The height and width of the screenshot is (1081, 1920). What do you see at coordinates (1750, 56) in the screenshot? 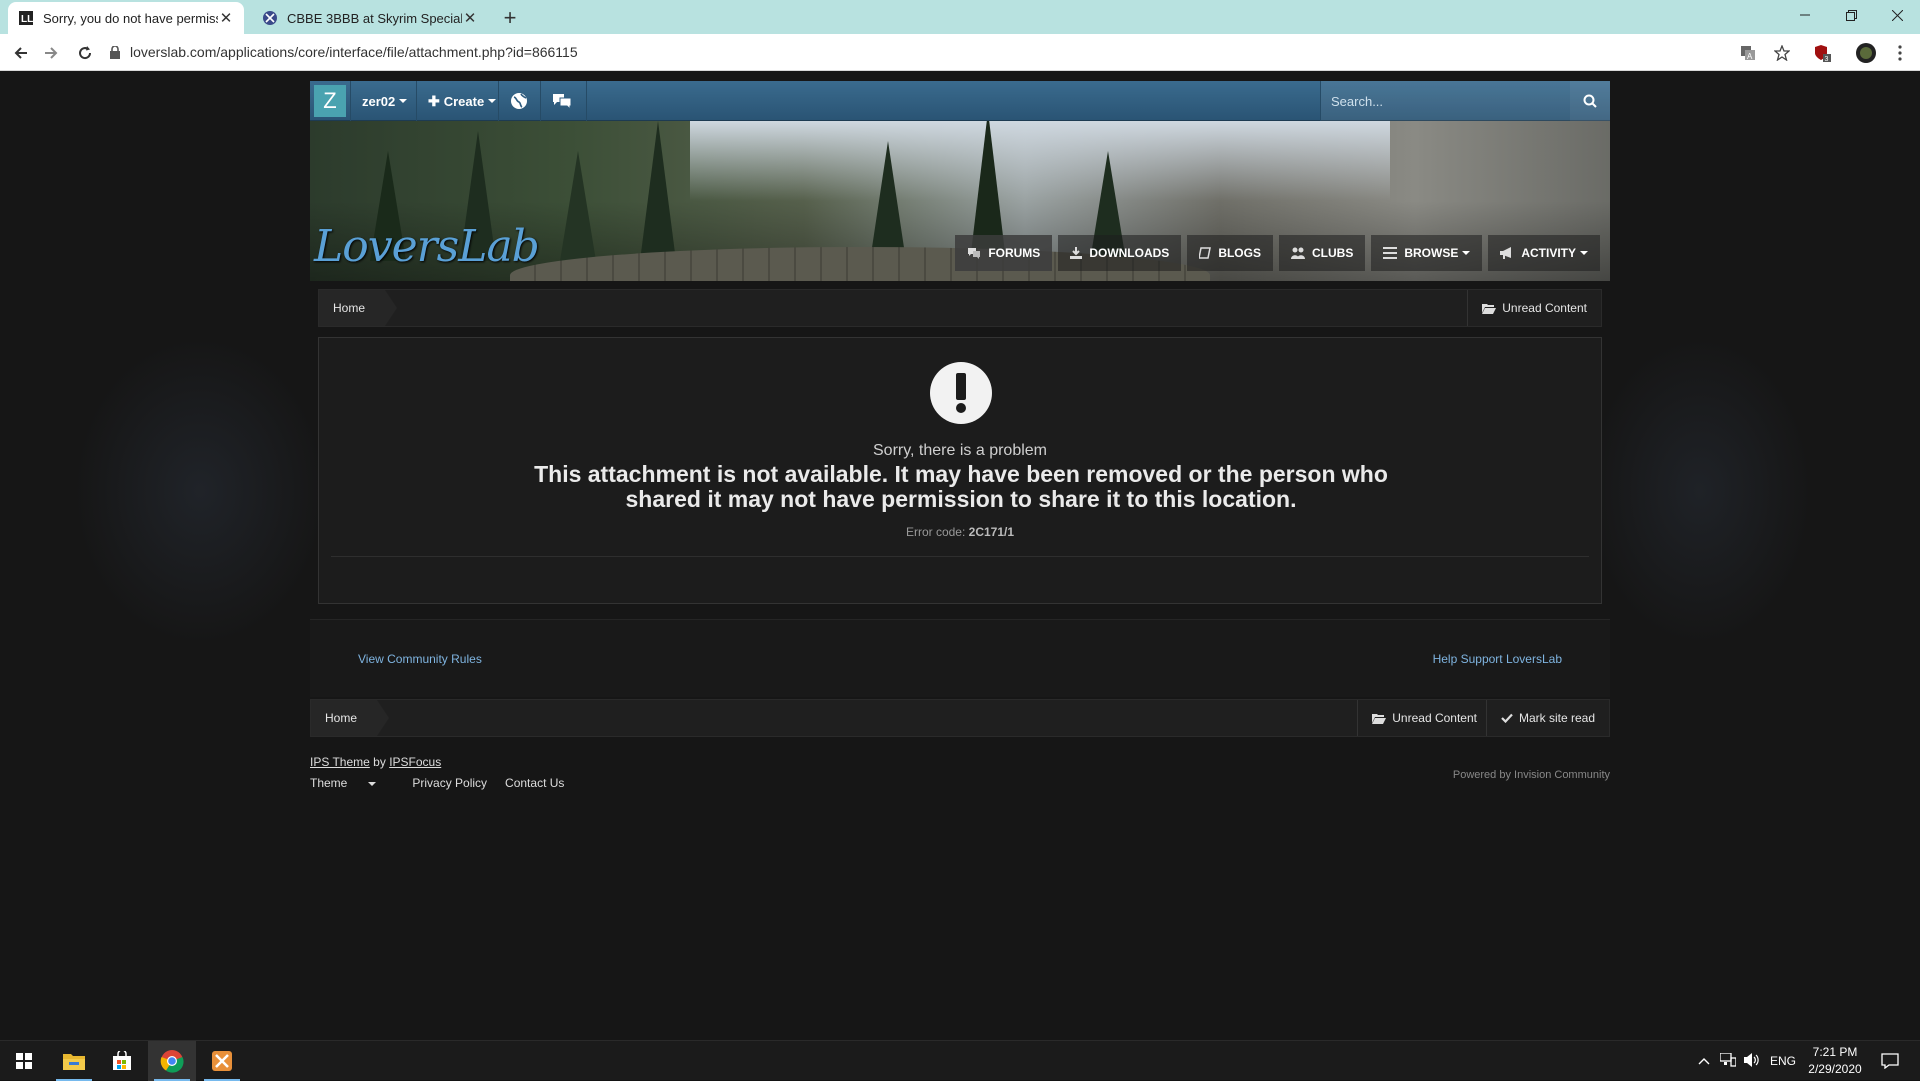
I see `svg-text: A` at bounding box center [1750, 56].